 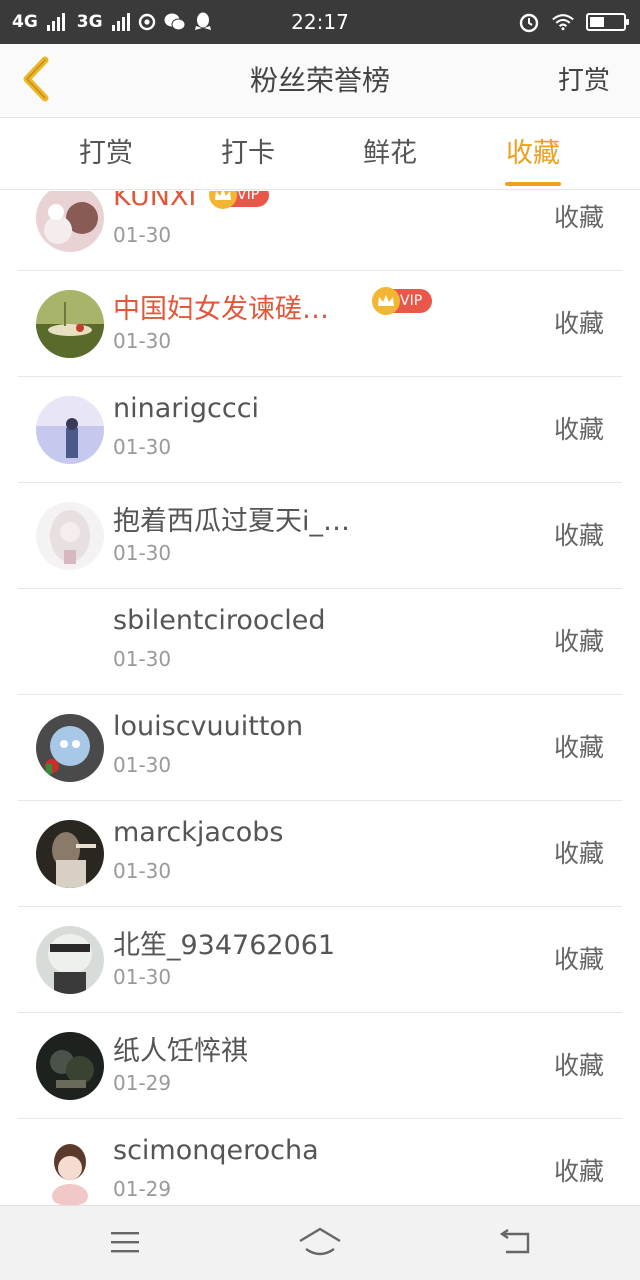 What do you see at coordinates (390, 154) in the screenshot?
I see `tab-flowers: 鲜花` at bounding box center [390, 154].